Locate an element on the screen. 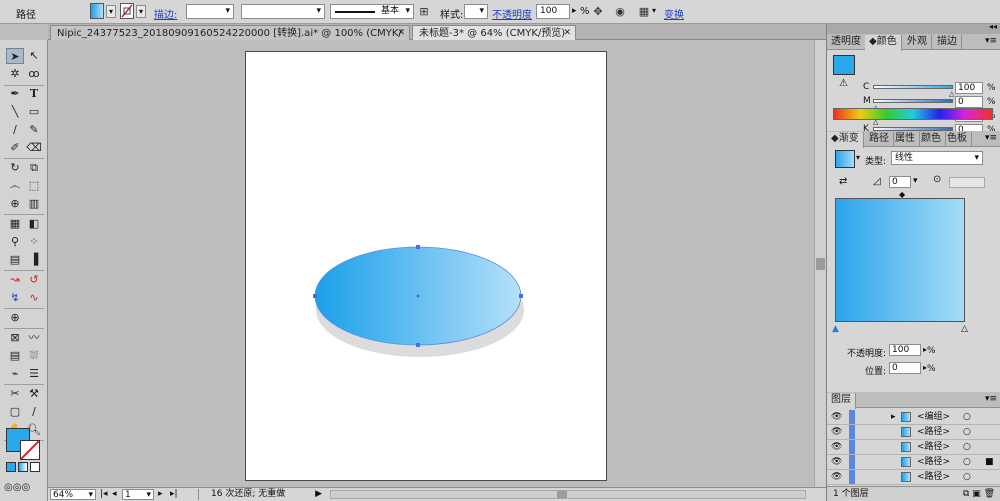 This screenshot has width=1000, height=501. slice-tool-icon: ⛆ is located at coordinates (34, 356).